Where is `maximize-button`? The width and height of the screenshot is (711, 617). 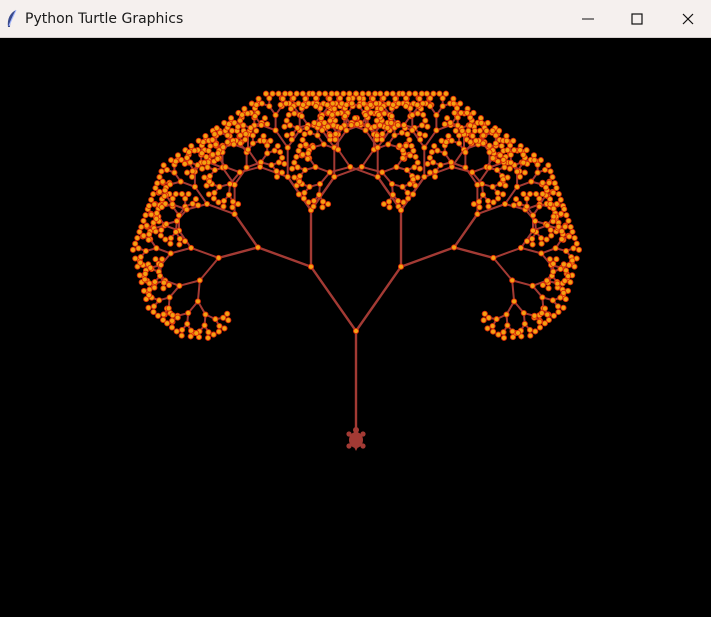 maximize-button is located at coordinates (637, 19).